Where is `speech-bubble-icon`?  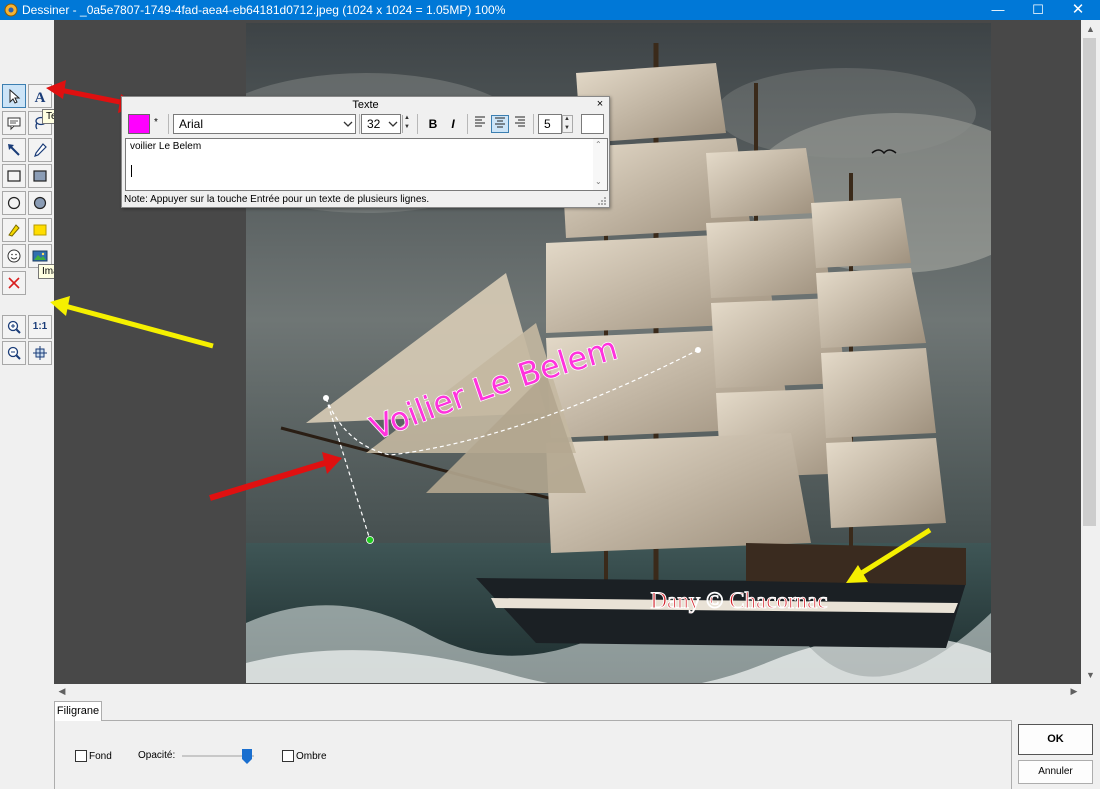
speech-bubble-icon is located at coordinates (14, 124).